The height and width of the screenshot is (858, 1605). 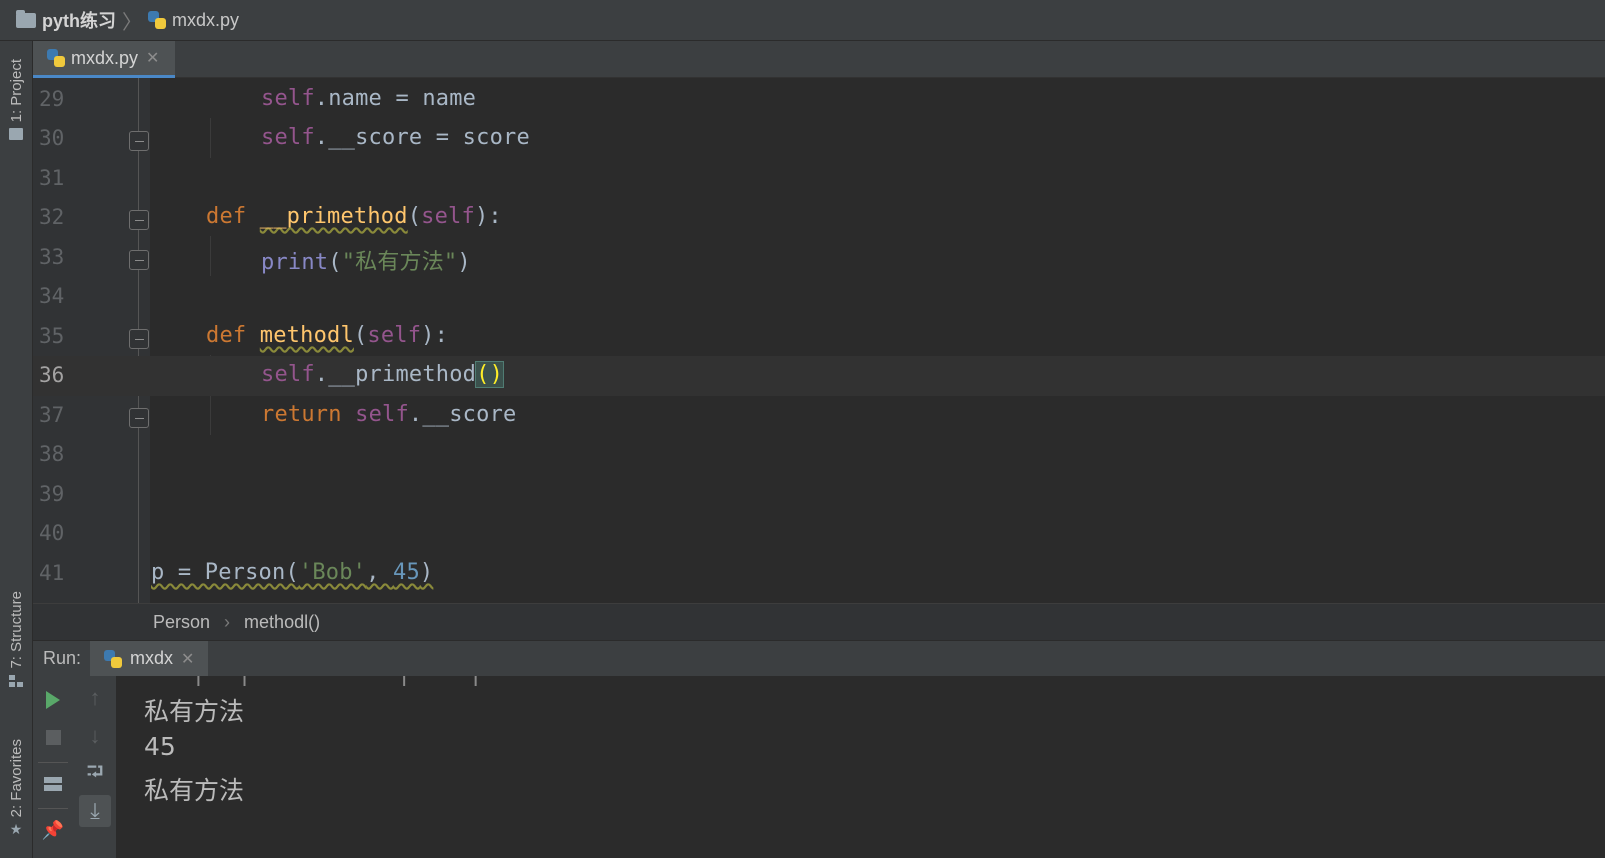 I want to click on scope-class: Person, so click(x=181, y=622).